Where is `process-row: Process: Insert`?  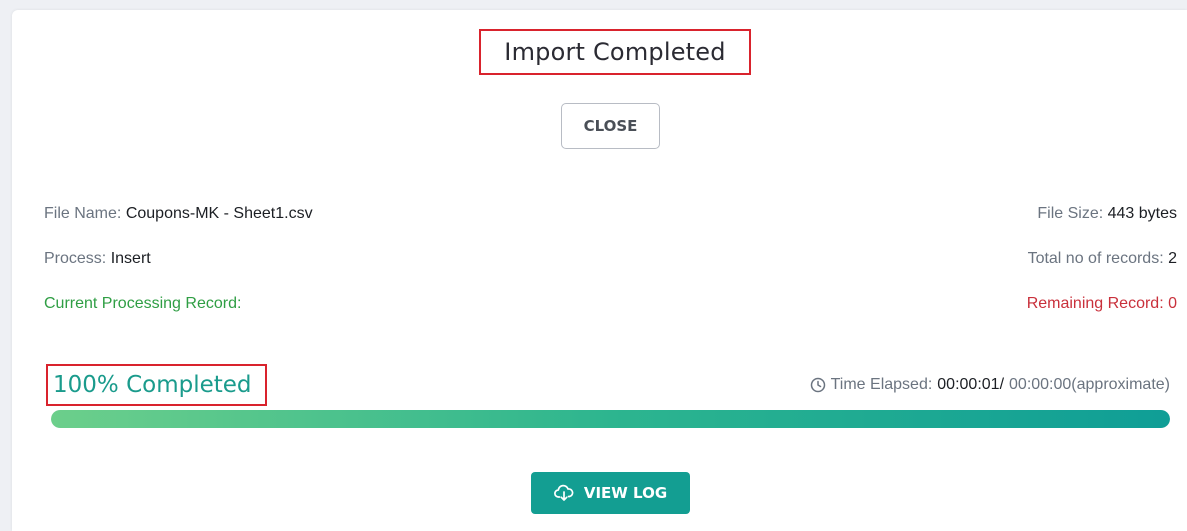
process-row: Process: Insert is located at coordinates (97, 259).